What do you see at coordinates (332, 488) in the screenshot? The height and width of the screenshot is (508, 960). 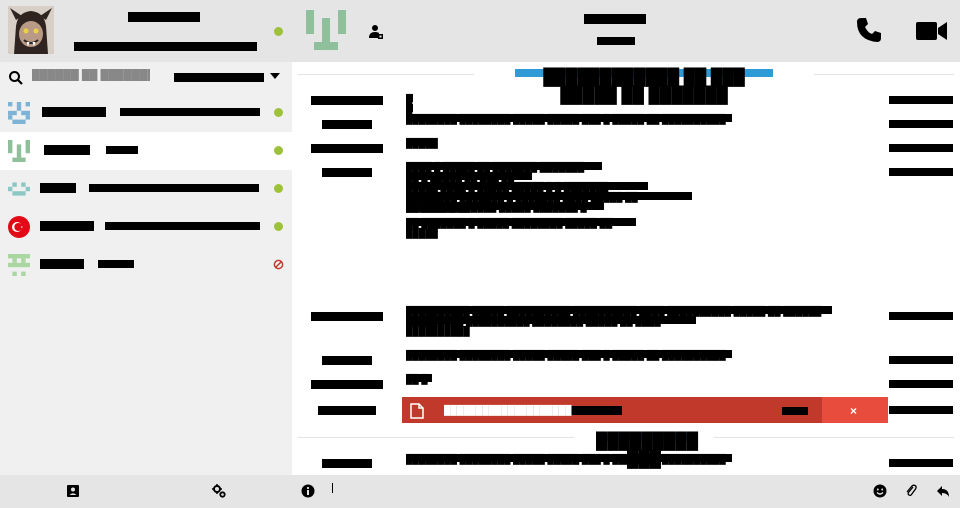 I see `text-cursor` at bounding box center [332, 488].